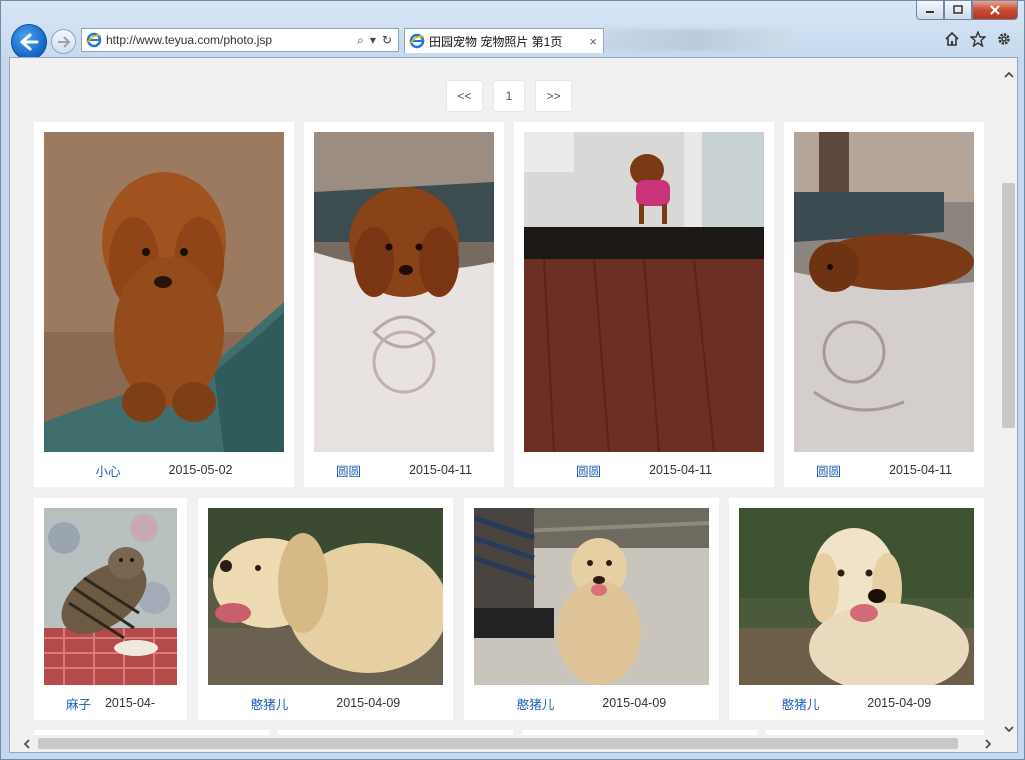 This screenshot has height=760, width=1025. Describe the element at coordinates (987, 743) in the screenshot. I see `scroll-right-icon` at that location.